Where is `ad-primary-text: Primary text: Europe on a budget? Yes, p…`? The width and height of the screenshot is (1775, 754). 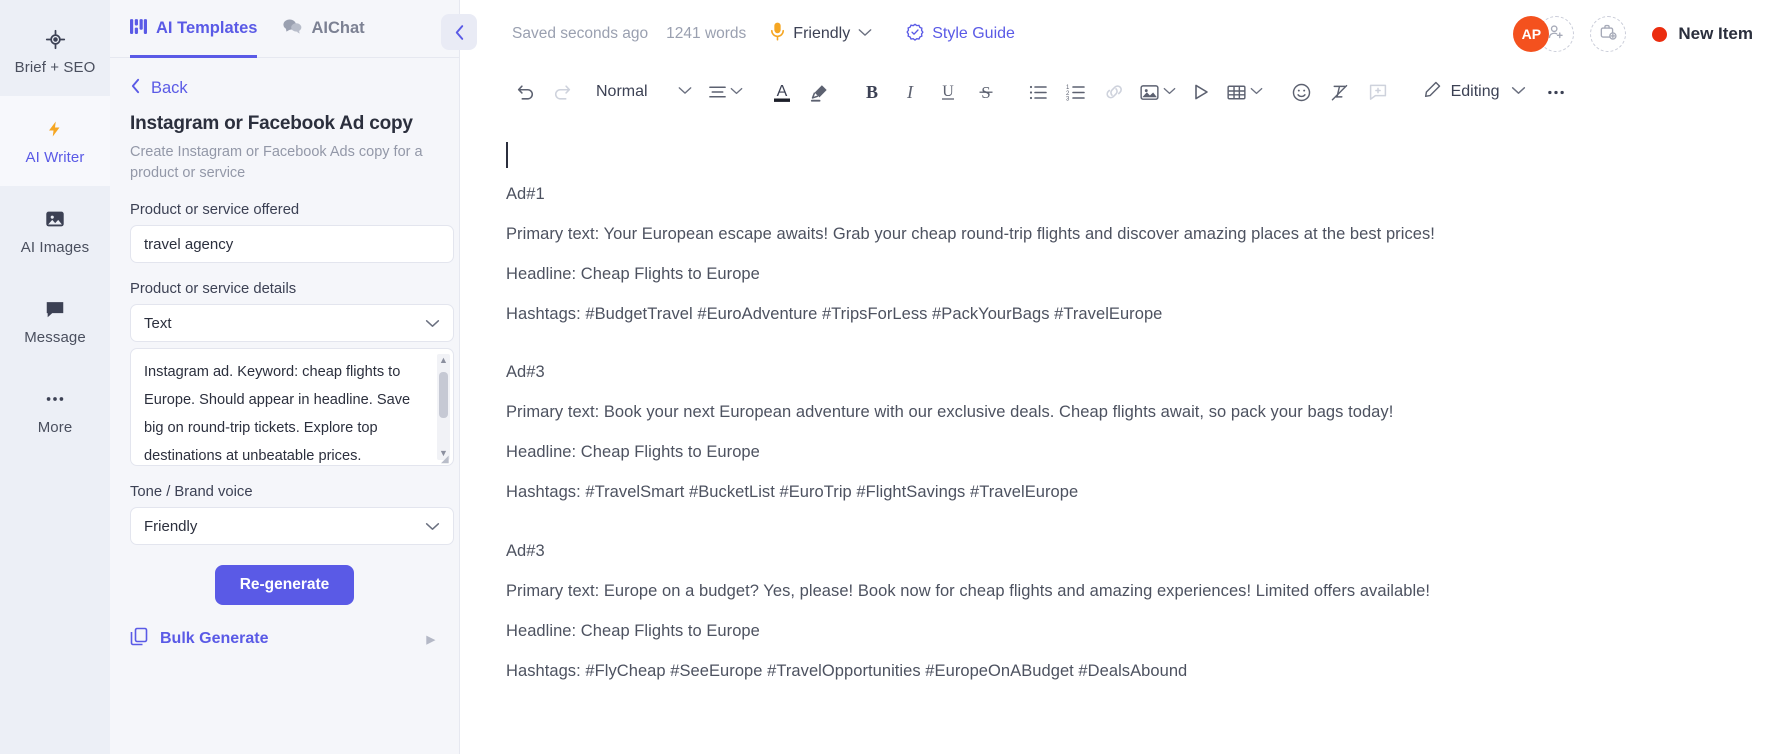 ad-primary-text: Primary text: Europe on a budget? Yes, p… is located at coordinates (968, 590).